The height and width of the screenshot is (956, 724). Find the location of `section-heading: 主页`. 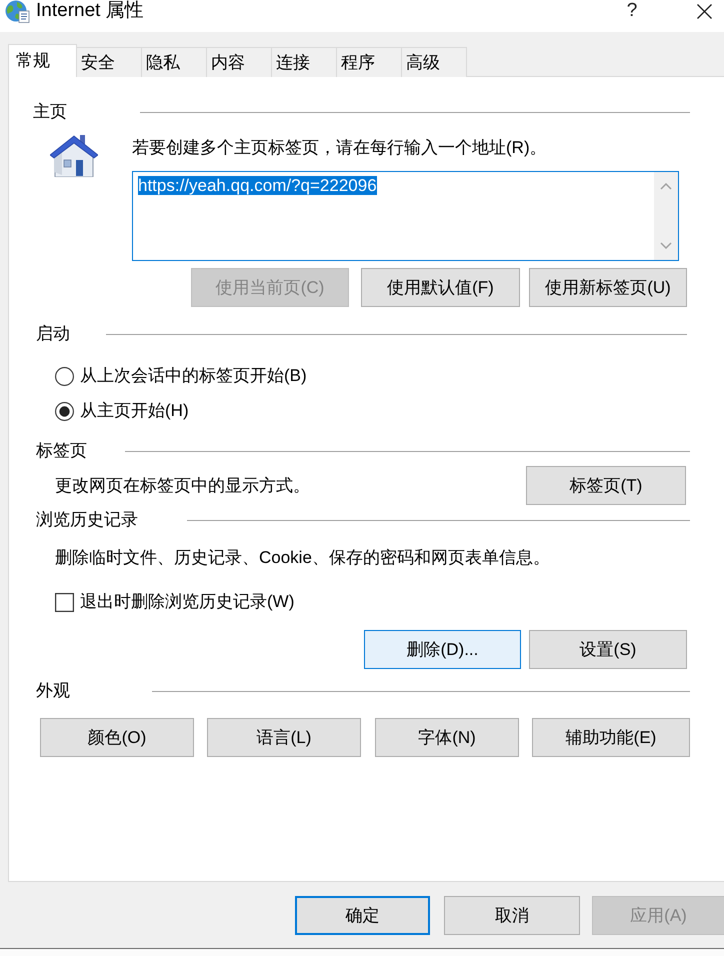

section-heading: 主页 is located at coordinates (50, 112).